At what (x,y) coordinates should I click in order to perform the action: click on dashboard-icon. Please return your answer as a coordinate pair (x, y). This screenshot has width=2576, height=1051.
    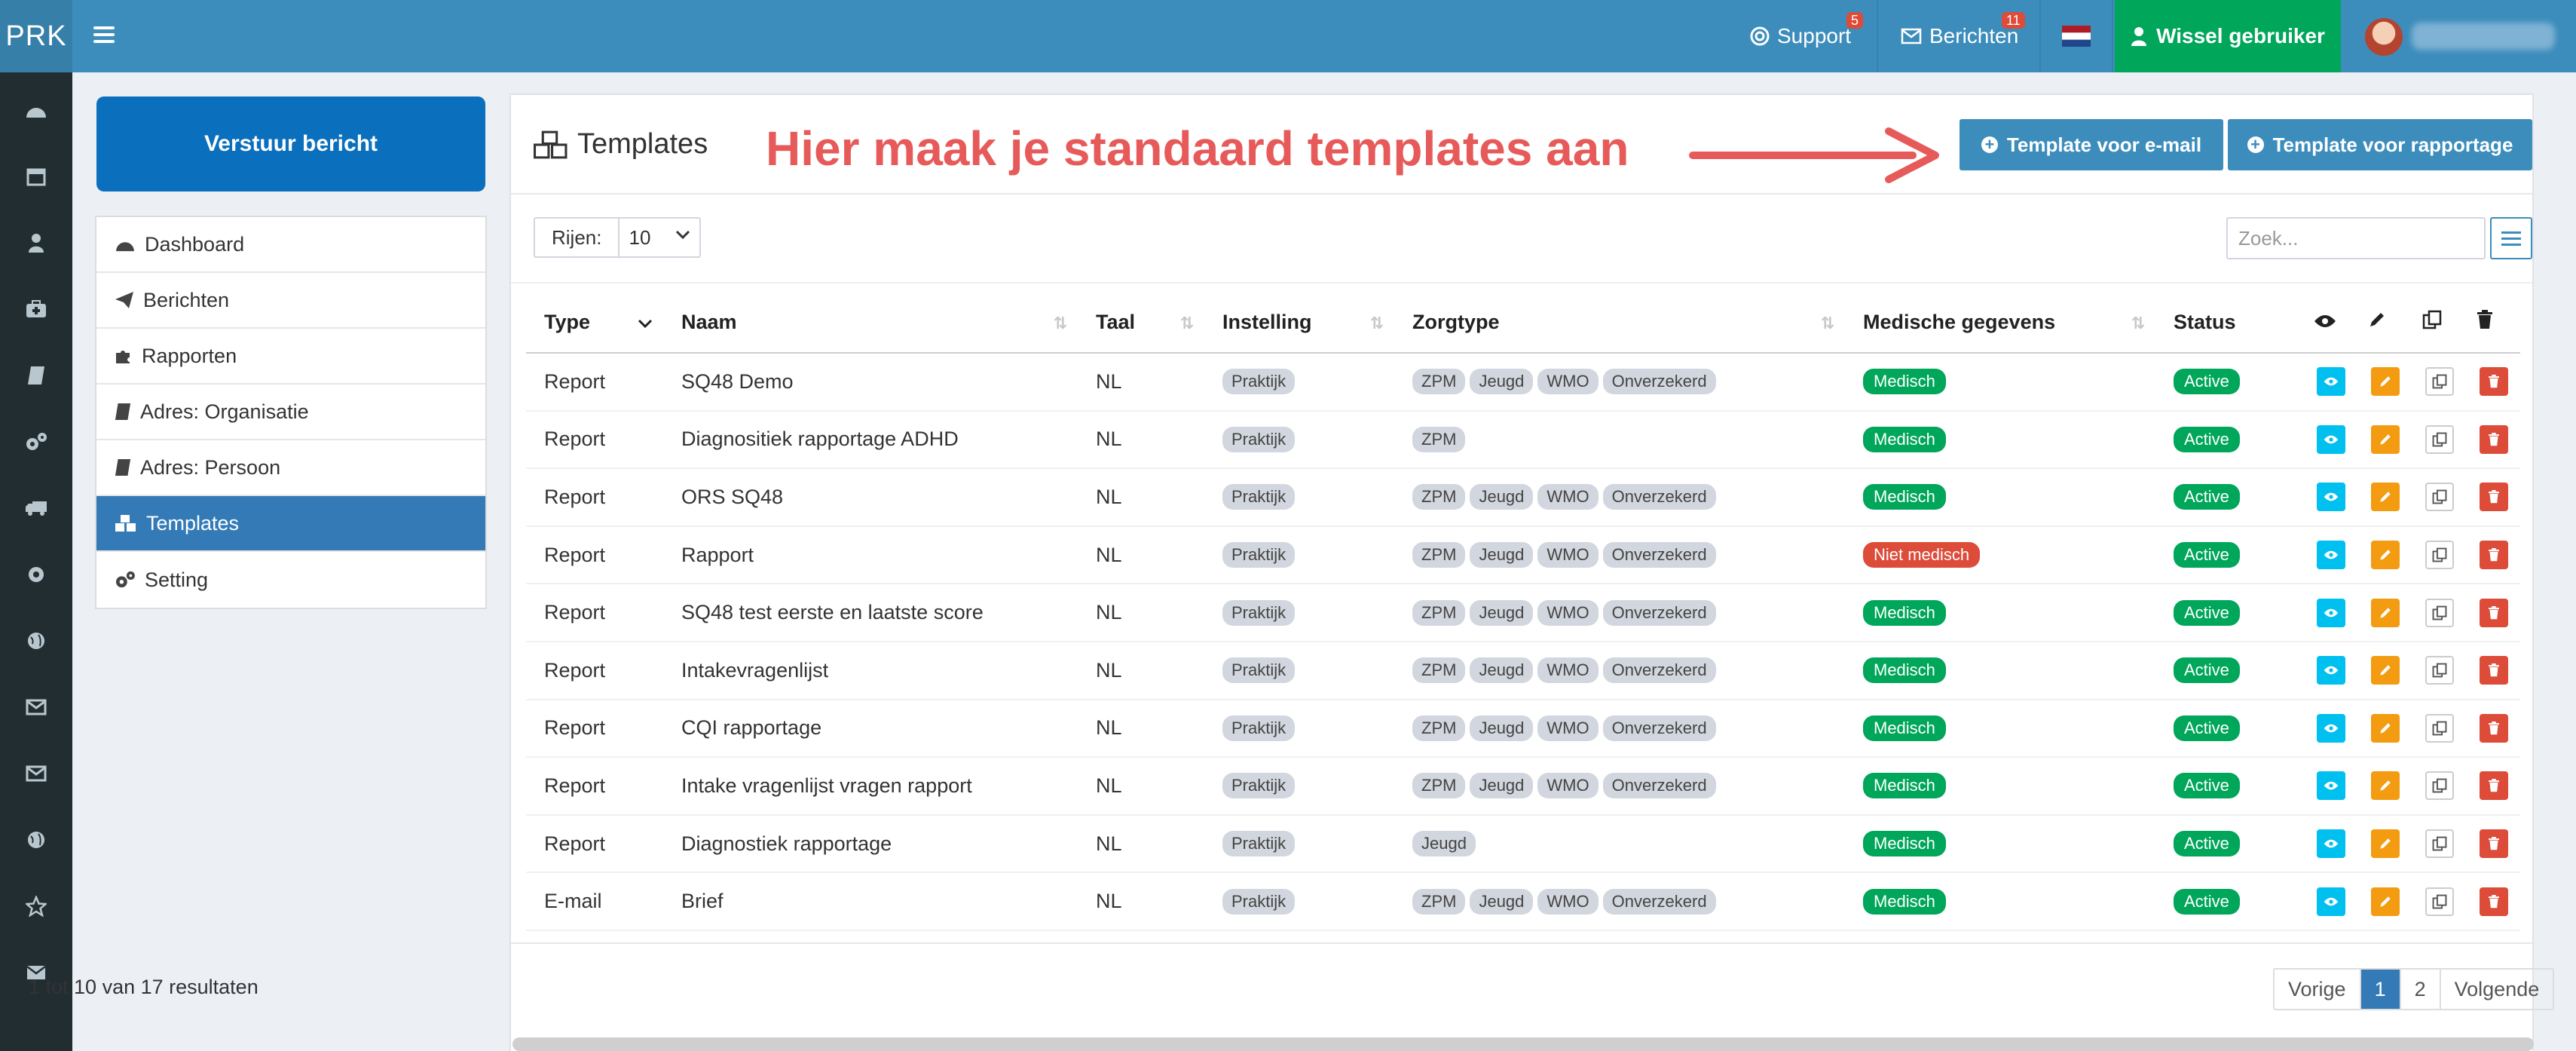
    Looking at the image, I should click on (36, 110).